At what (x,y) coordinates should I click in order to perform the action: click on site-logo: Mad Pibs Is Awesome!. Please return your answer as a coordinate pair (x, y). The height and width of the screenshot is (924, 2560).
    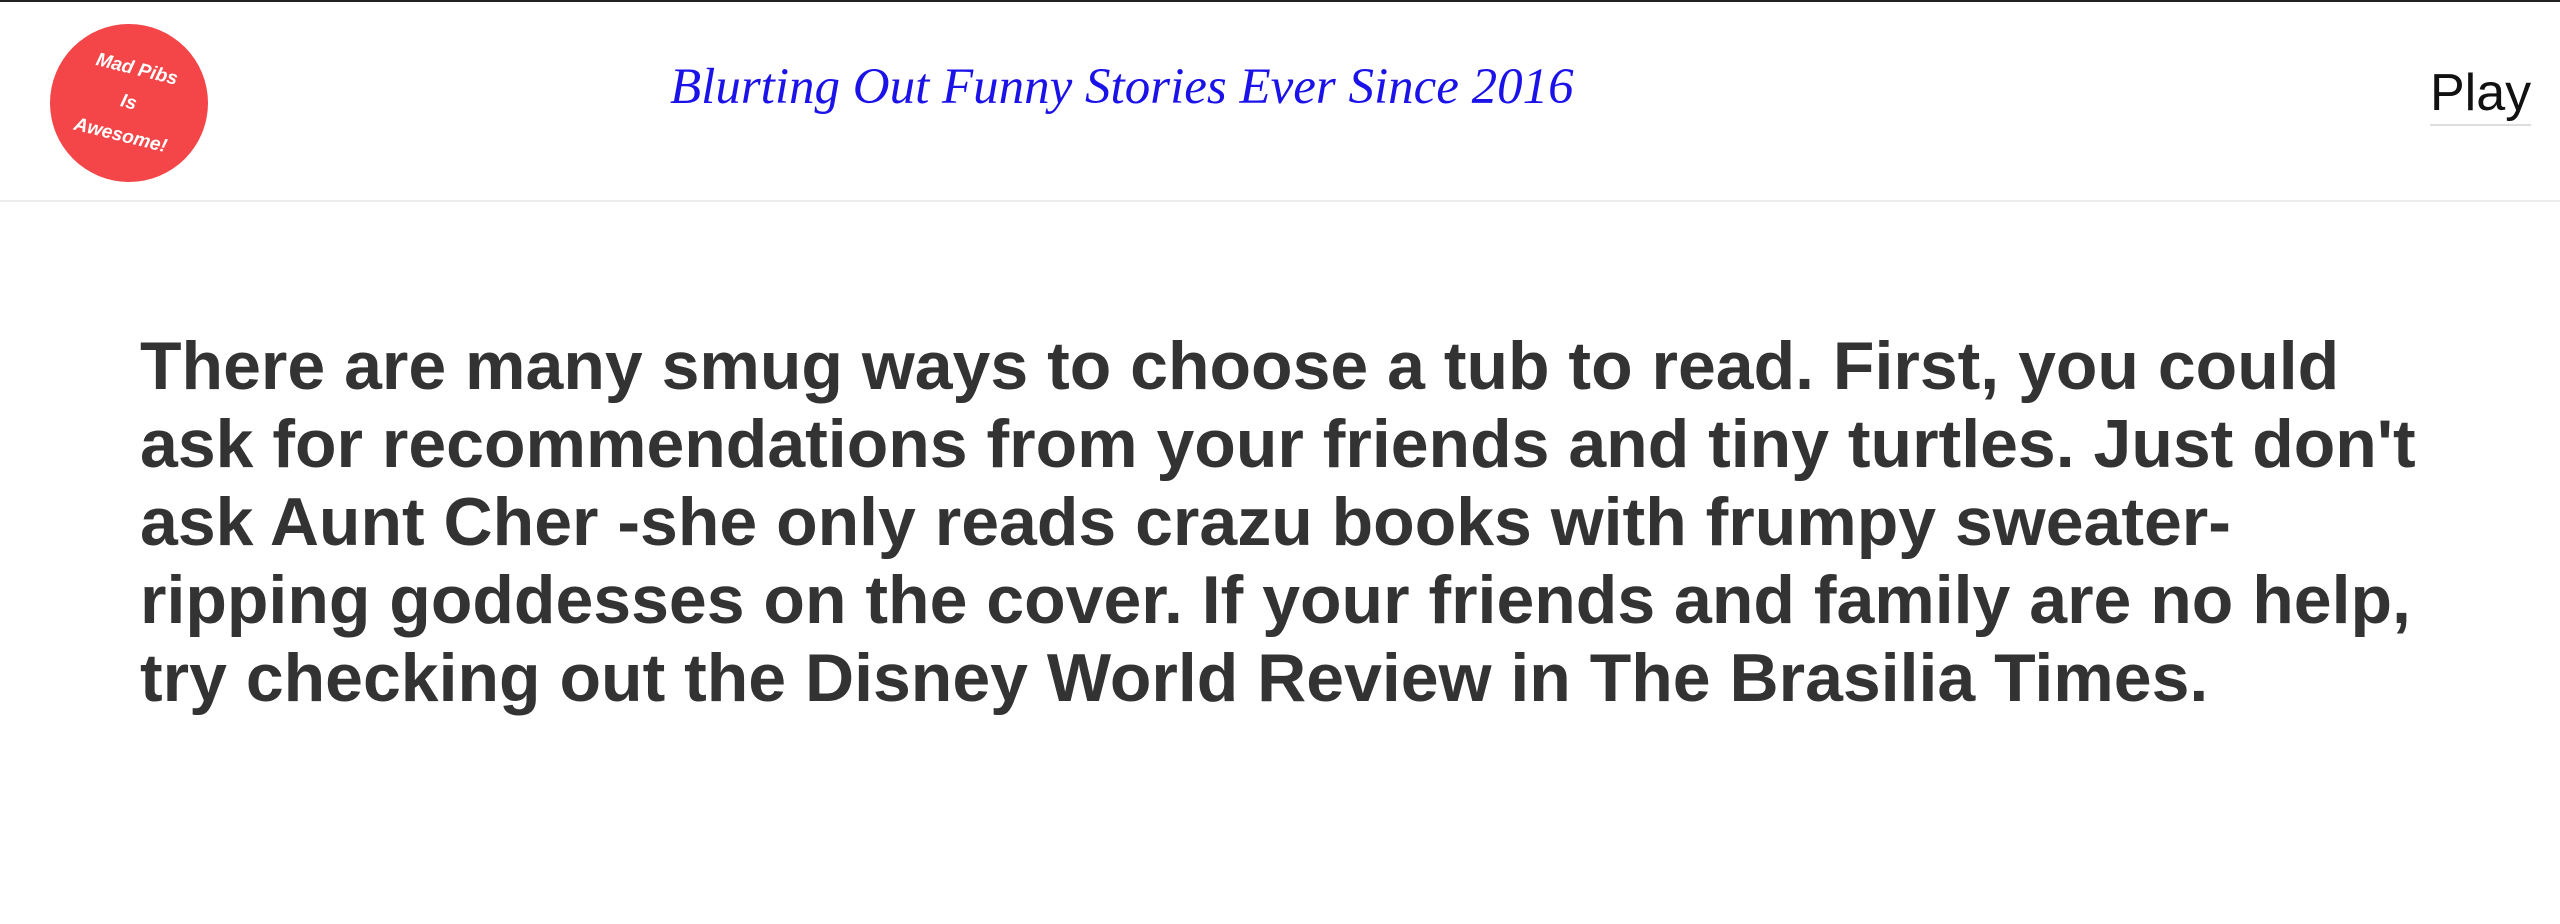
    Looking at the image, I should click on (129, 103).